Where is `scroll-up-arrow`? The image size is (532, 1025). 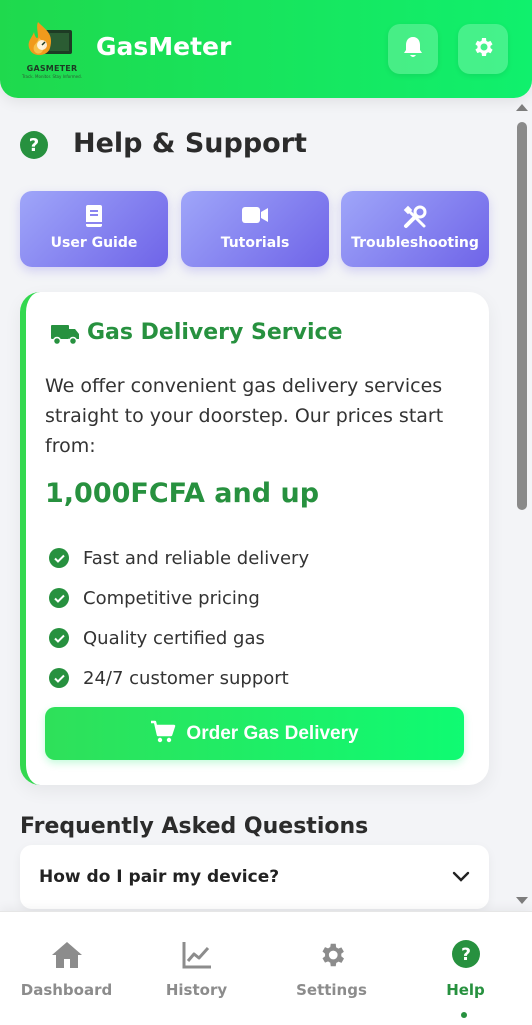 scroll-up-arrow is located at coordinates (522, 107).